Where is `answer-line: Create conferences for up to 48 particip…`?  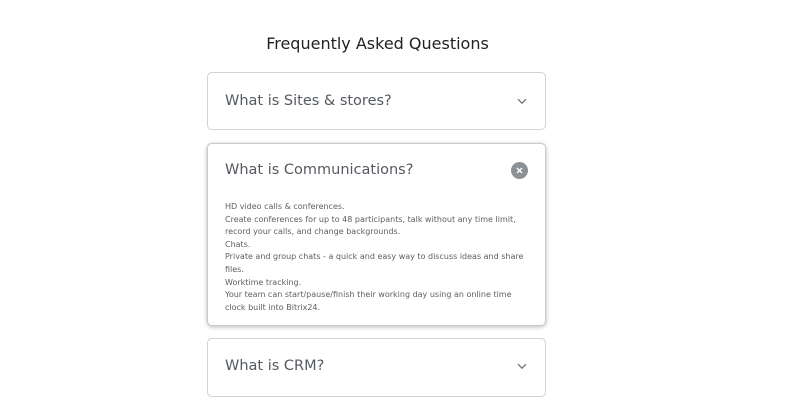
answer-line: Create conferences for up to 48 particip… is located at coordinates (370, 225).